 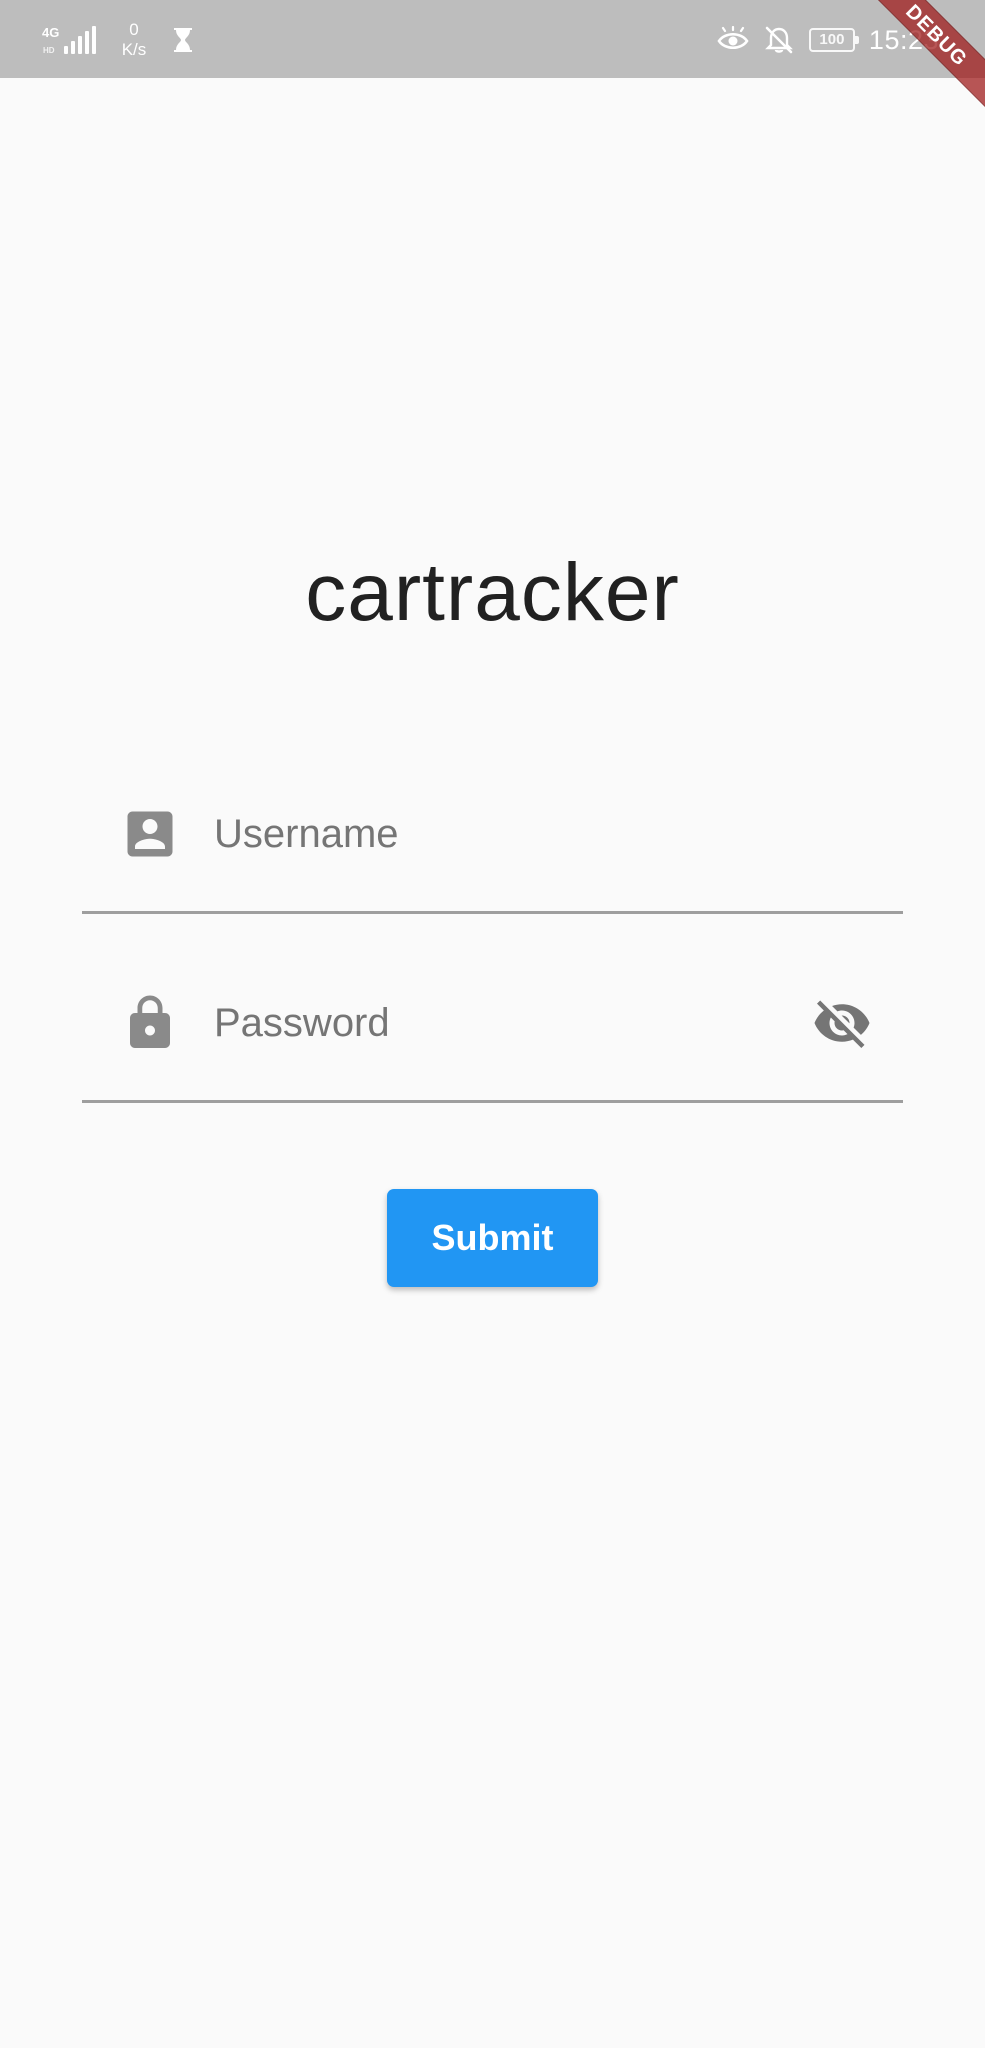 I want to click on signal-strength-icon, so click(x=80, y=40).